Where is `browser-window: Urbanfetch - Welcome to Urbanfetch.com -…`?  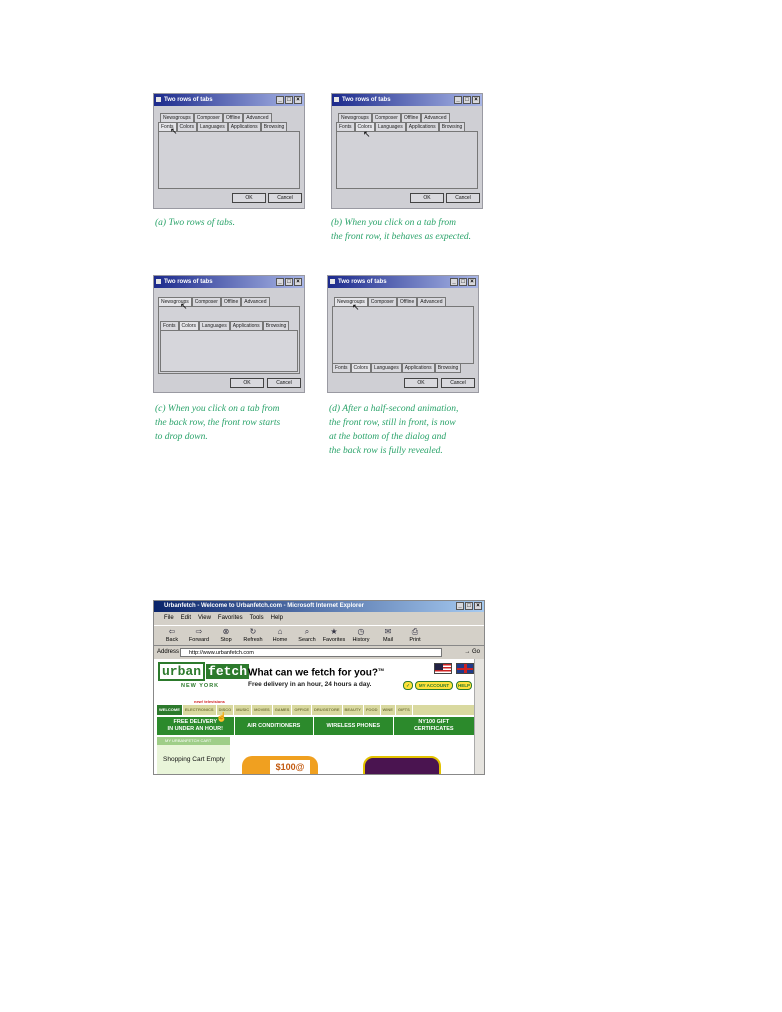
browser-window: Urbanfetch - Welcome to Urbanfetch.com -… is located at coordinates (319, 687).